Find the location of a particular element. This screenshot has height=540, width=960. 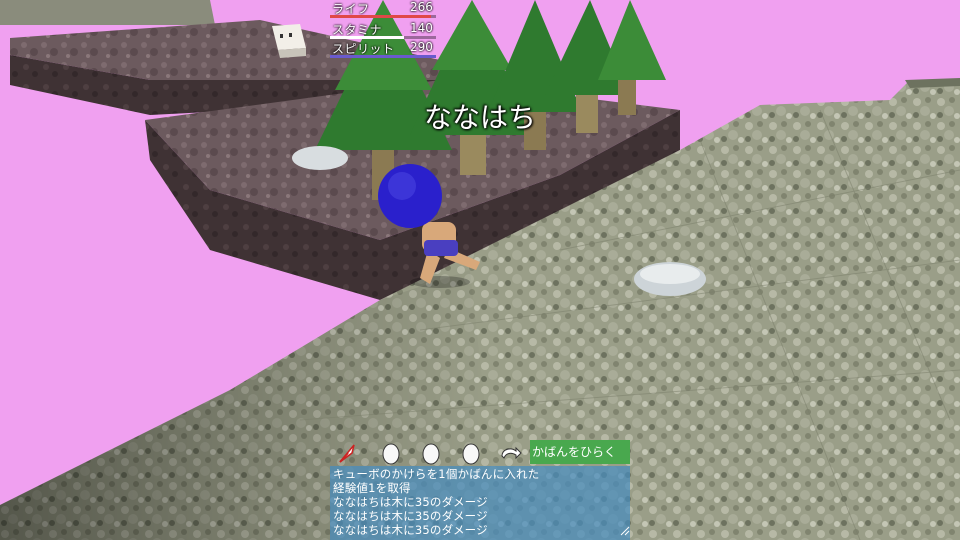

spirit-stat: スピリット 290 is located at coordinates (385, 49).